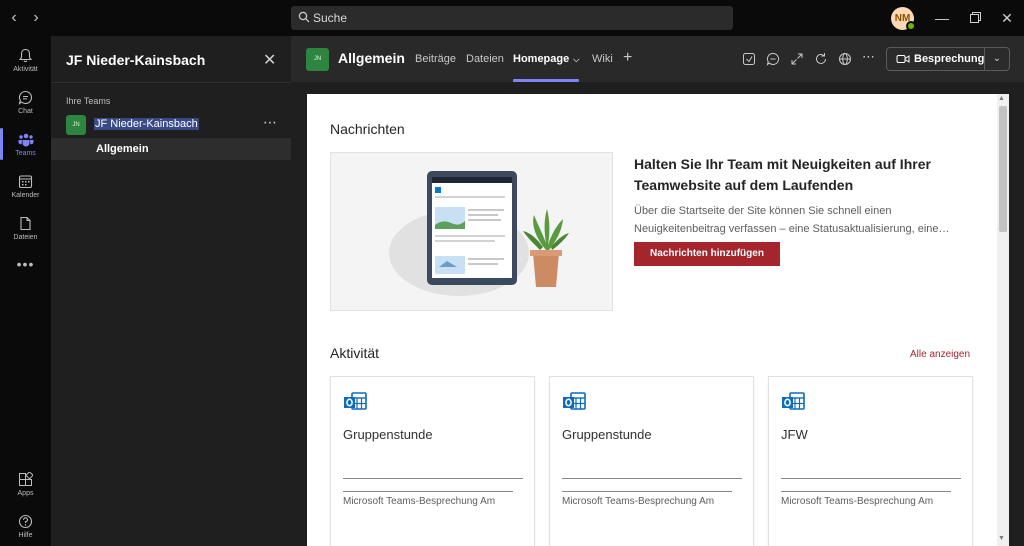 The height and width of the screenshot is (546, 1024). What do you see at coordinates (36, 18) in the screenshot?
I see `forward-arrow-icon: ›` at bounding box center [36, 18].